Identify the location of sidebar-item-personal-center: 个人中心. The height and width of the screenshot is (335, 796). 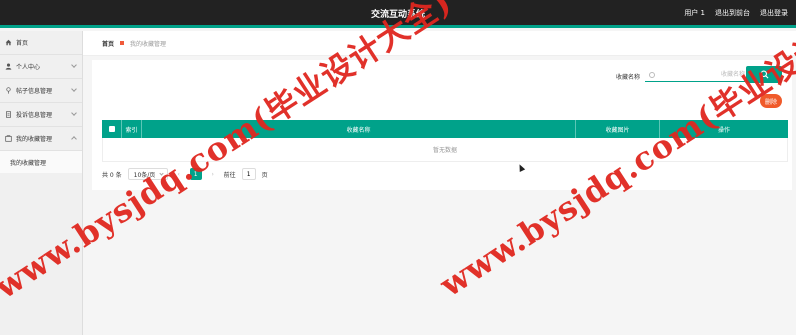
(41, 67).